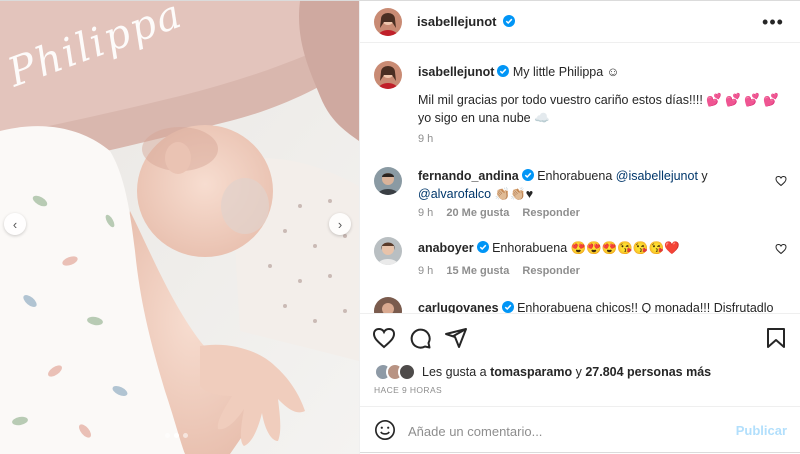 Image resolution: width=800 pixels, height=454 pixels. I want to click on comment-text: Enhorabuena, so click(576, 176).